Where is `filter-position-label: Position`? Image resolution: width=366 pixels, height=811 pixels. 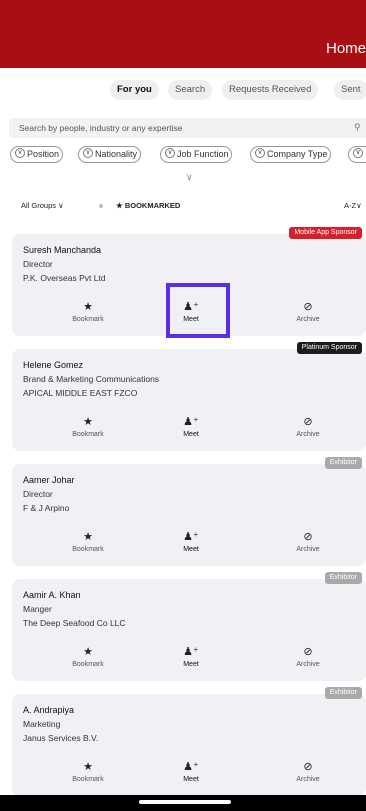
filter-position-label: Position is located at coordinates (43, 154).